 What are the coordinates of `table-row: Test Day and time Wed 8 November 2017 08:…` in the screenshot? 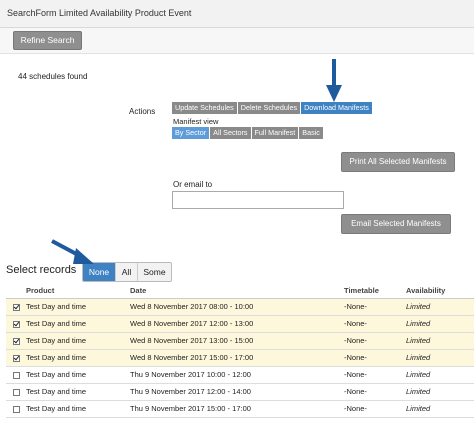 It's located at (240, 307).